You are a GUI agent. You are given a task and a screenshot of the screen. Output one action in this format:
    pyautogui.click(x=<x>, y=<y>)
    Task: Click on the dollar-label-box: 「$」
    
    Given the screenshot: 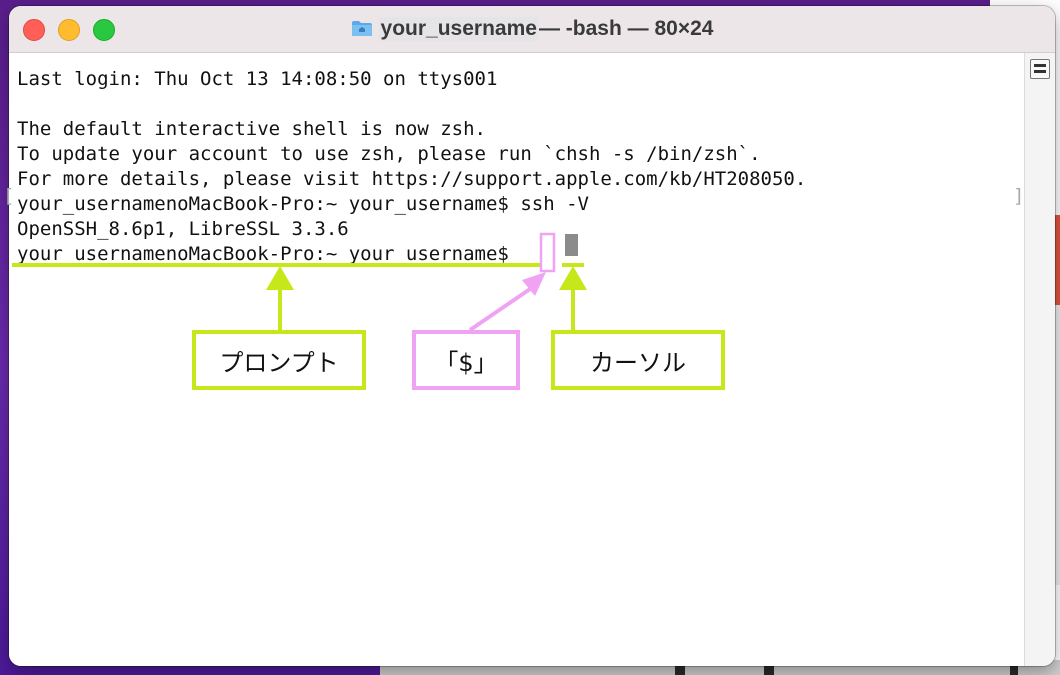 What is the action you would take?
    pyautogui.click(x=466, y=360)
    